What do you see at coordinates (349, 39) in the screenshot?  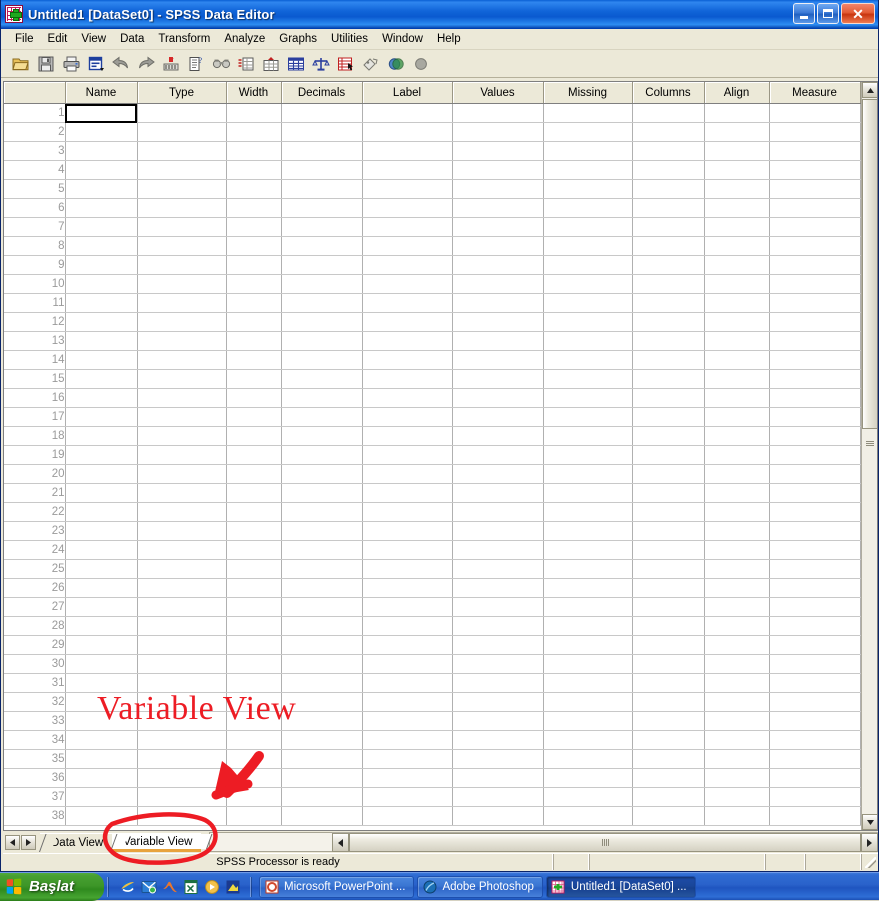 I see `menu-utilities: Utilities` at bounding box center [349, 39].